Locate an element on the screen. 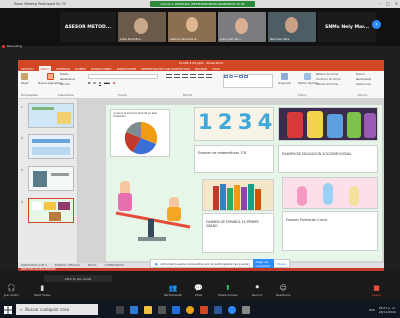 This screenshot has width=400, height=318. numbering-icon is located at coordinates (177, 76).